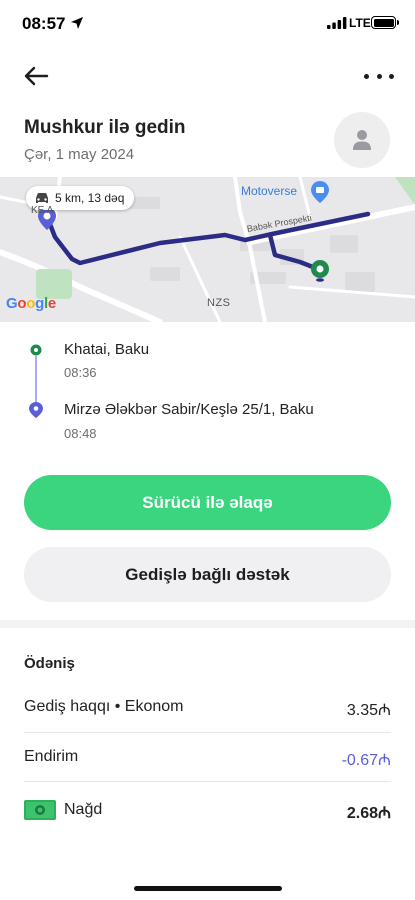  I want to click on battery-cap, so click(398, 22).